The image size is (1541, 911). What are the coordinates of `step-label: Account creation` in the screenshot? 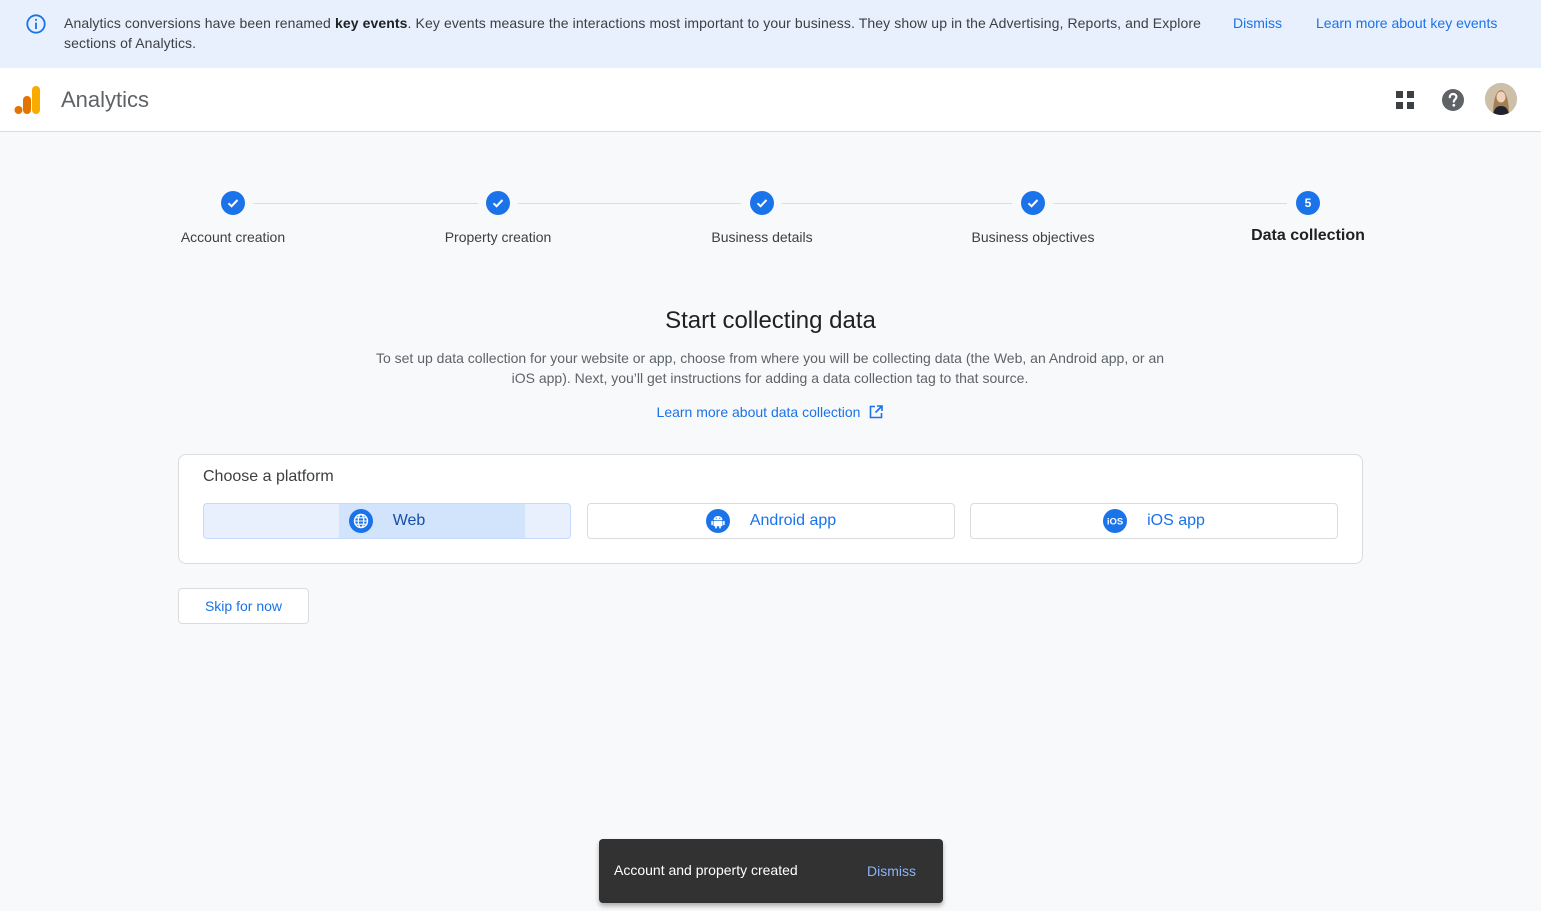 It's located at (233, 237).